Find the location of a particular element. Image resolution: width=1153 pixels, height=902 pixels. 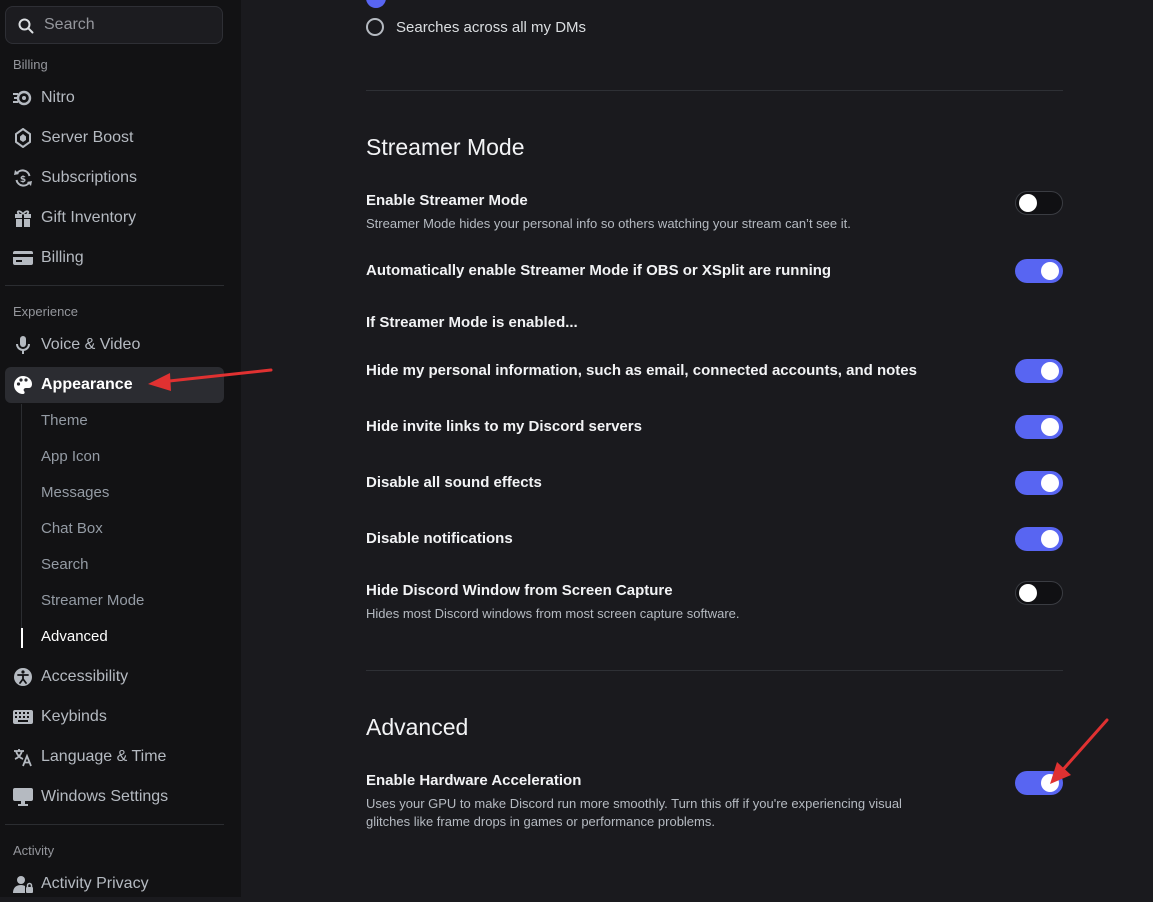

subscriptions-icon: $ is located at coordinates (23, 178).